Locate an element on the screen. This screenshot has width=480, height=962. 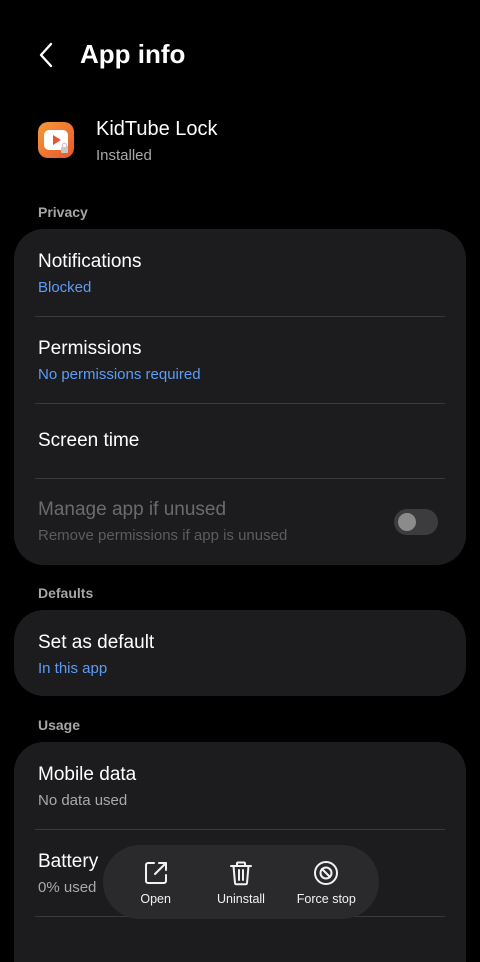
app-bar: App info is located at coordinates (240, 55).